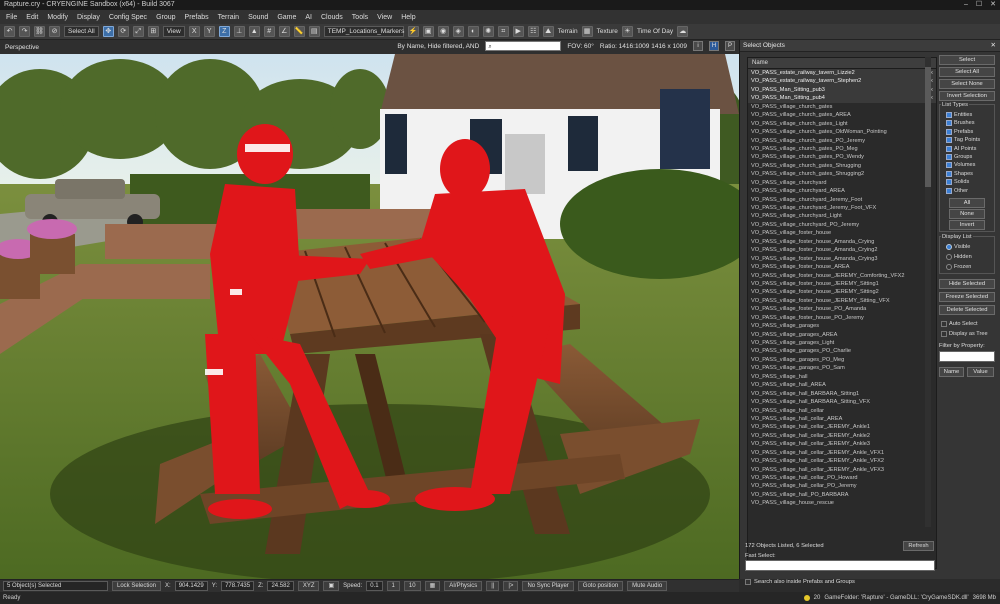 The height and width of the screenshot is (604, 1000). Describe the element at coordinates (800, 582) in the screenshot. I see `search-inside-prefabs-checkbox: Search also inside Prefabs and Groups` at that location.